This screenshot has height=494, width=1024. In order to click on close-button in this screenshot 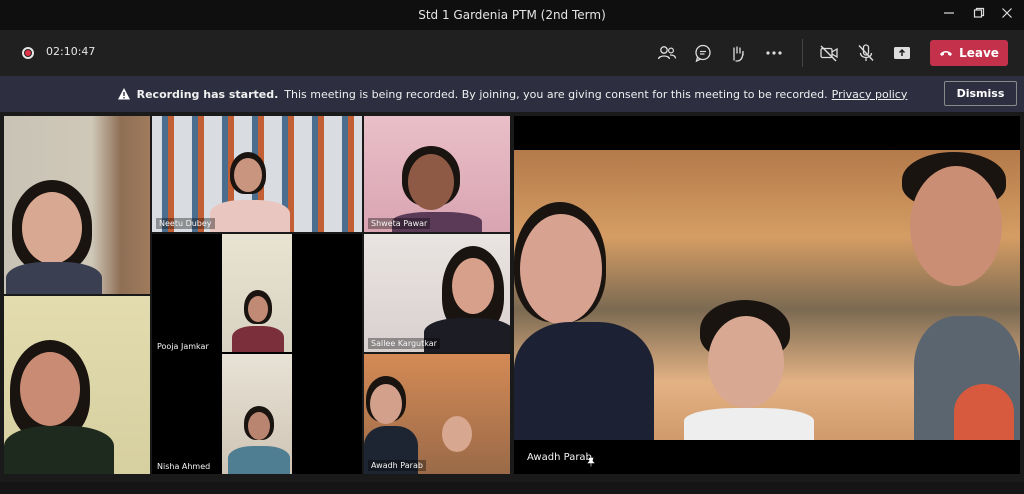, I will do `click(1007, 15)`.